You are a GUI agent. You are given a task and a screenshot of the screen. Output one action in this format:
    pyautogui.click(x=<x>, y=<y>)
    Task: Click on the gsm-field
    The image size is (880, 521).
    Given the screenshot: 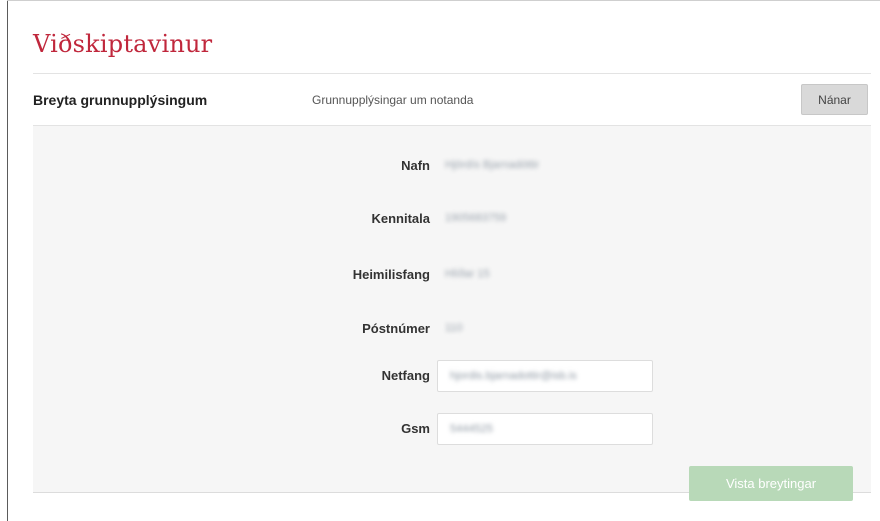 What is the action you would take?
    pyautogui.click(x=545, y=429)
    